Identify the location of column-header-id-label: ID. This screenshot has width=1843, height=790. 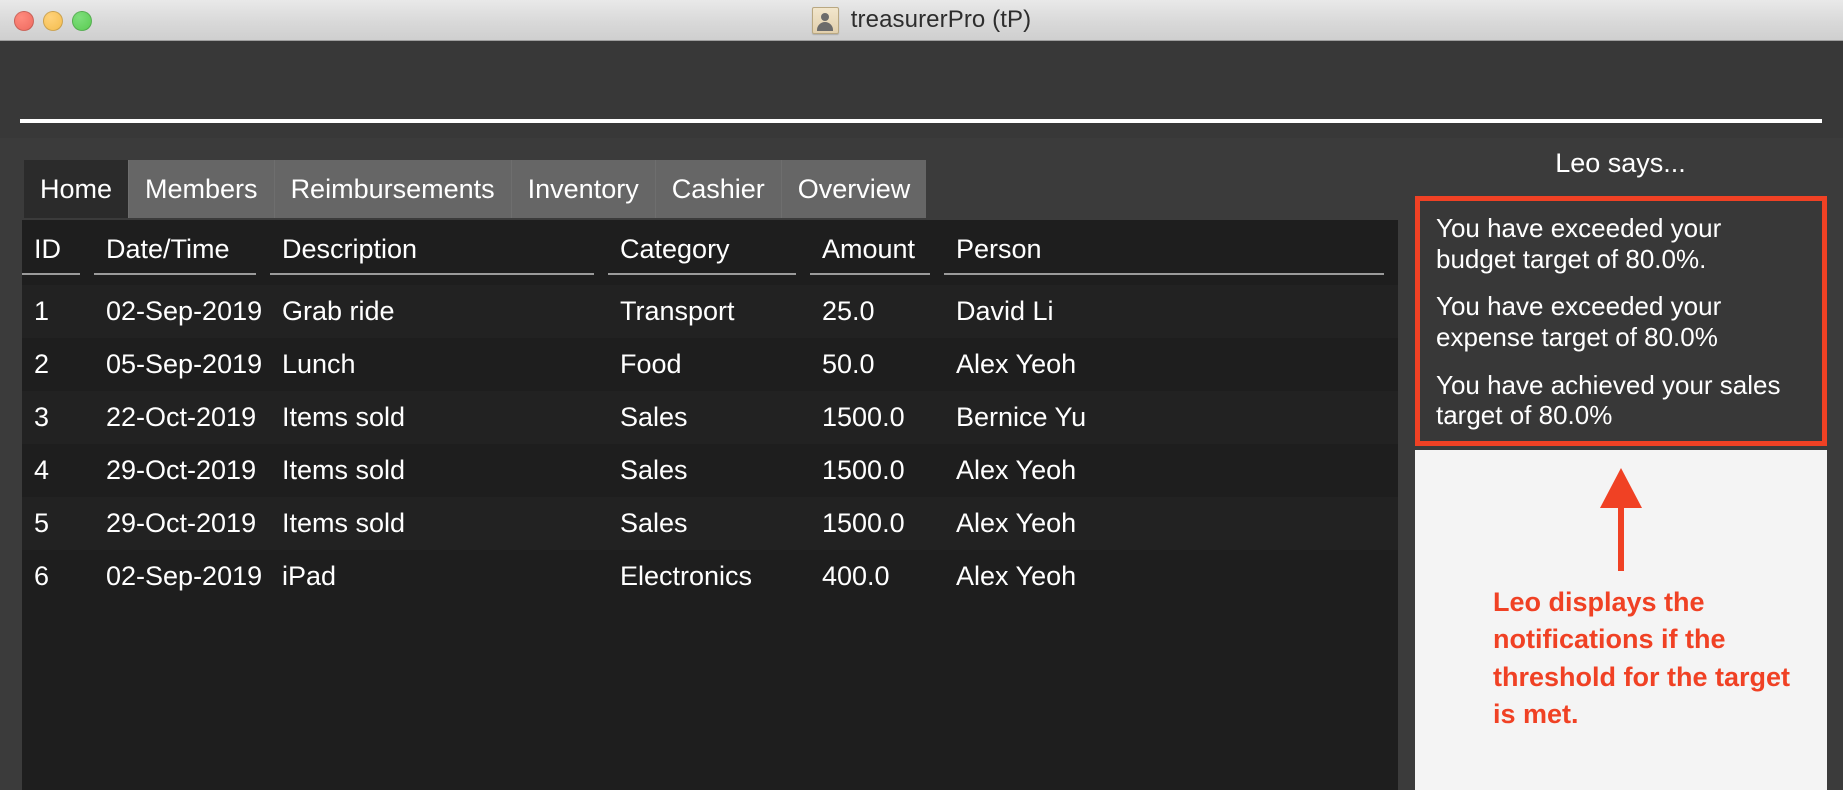
(51, 254).